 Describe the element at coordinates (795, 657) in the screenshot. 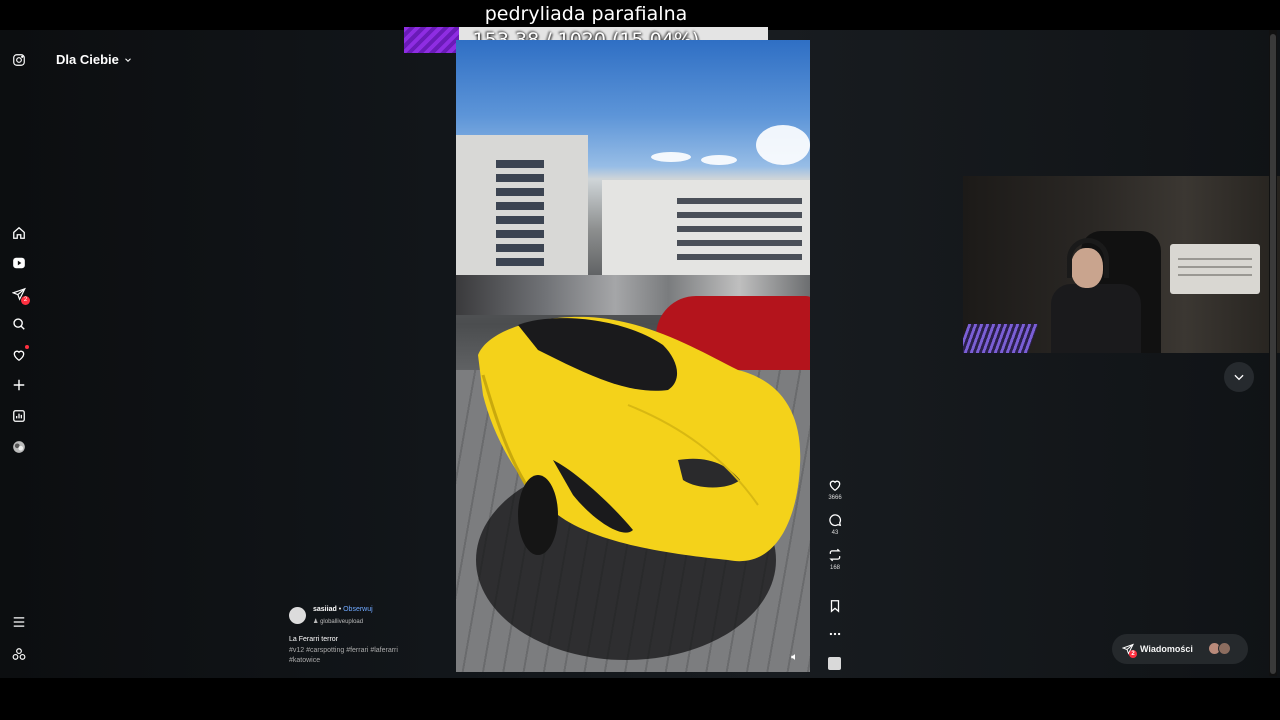

I see `mute-icon` at that location.